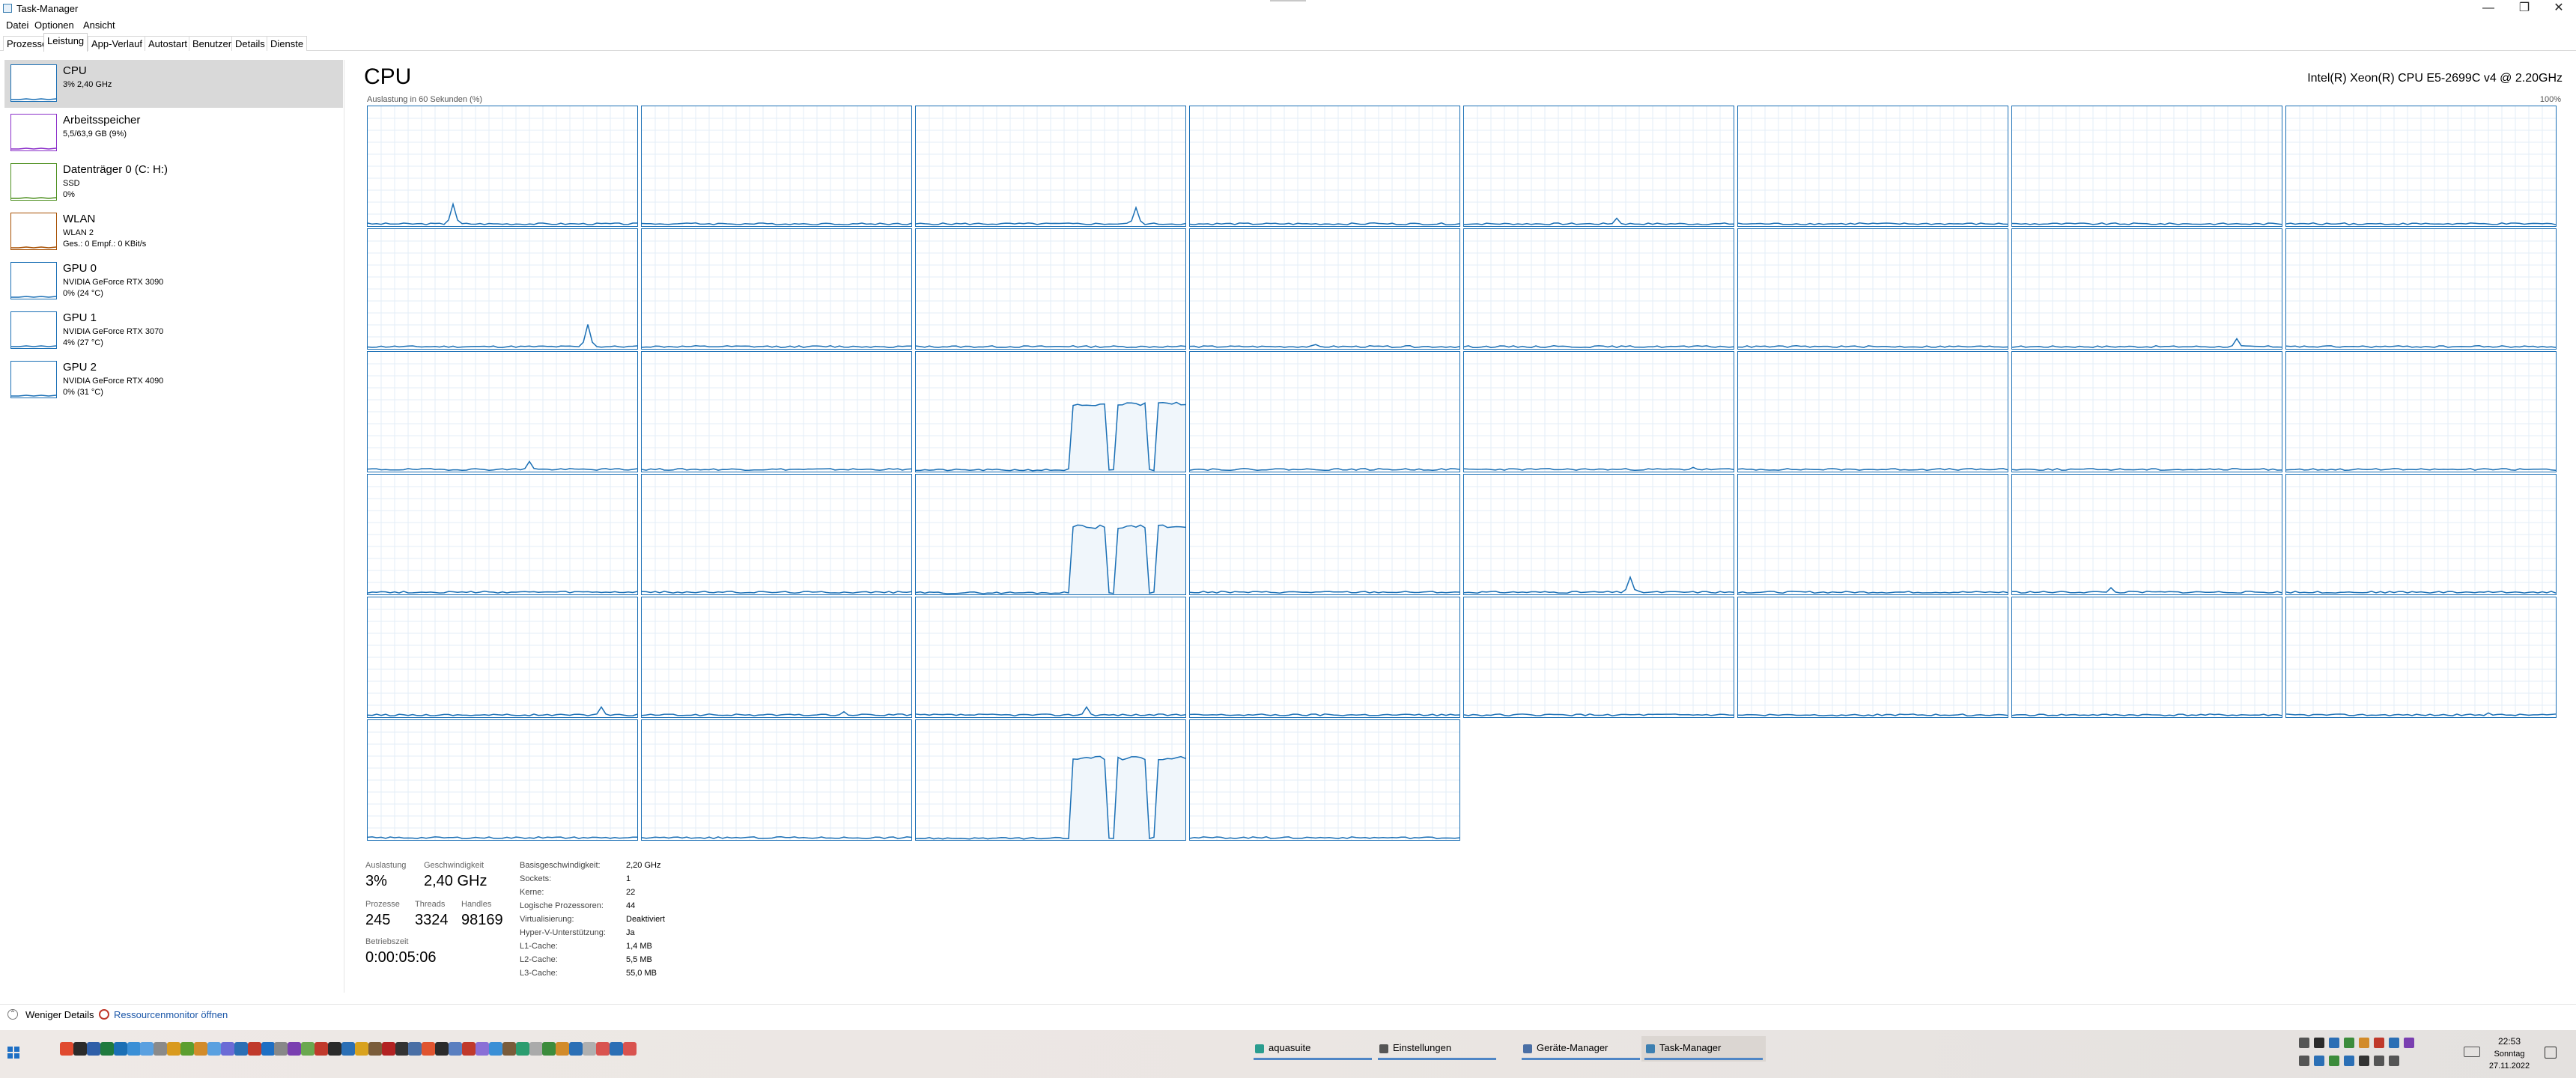 Image resolution: width=2576 pixels, height=1078 pixels. I want to click on taskbar-window-aquasuite: aquasuite, so click(1313, 1049).